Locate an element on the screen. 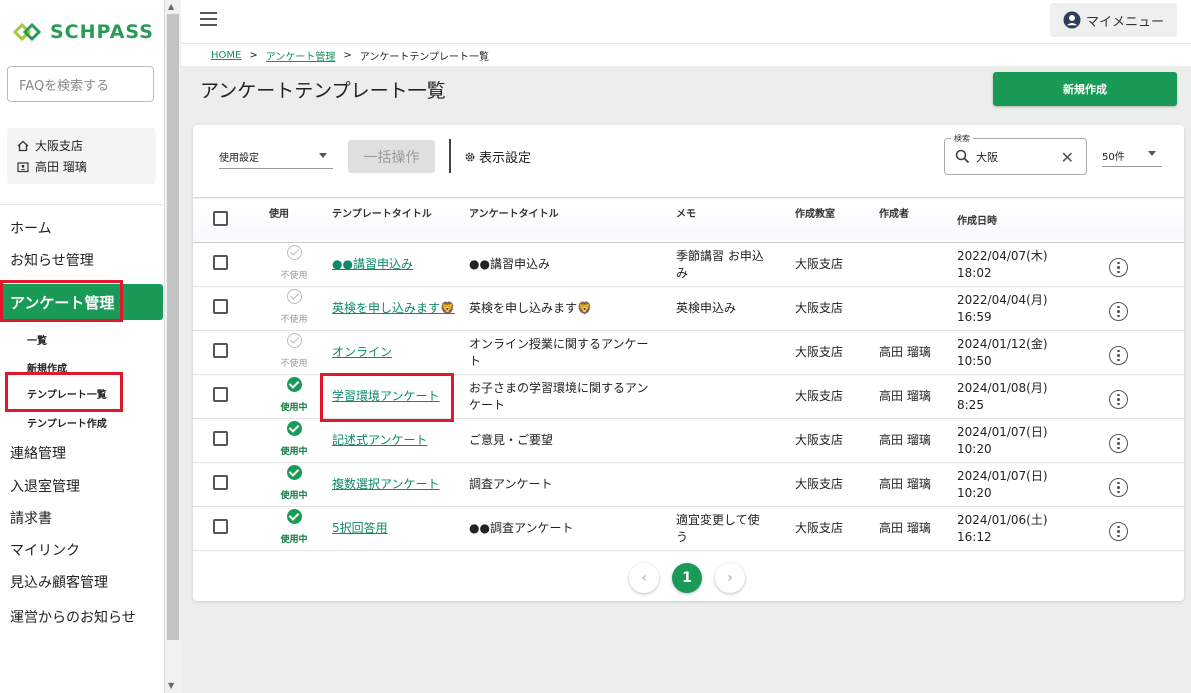  logo: SCHPASS is located at coordinates (83, 32).